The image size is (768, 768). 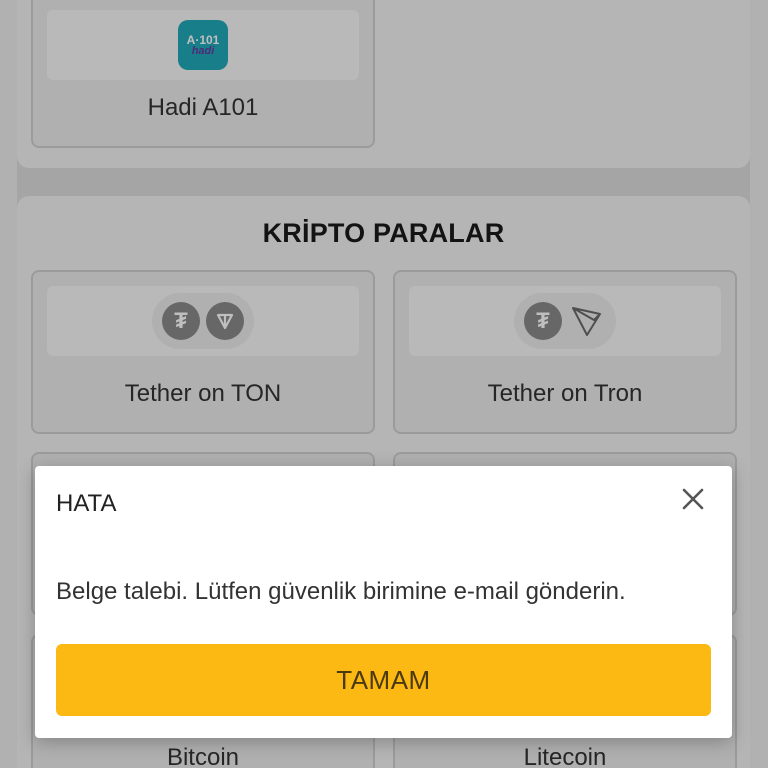 What do you see at coordinates (693, 499) in the screenshot?
I see `close-icon` at bounding box center [693, 499].